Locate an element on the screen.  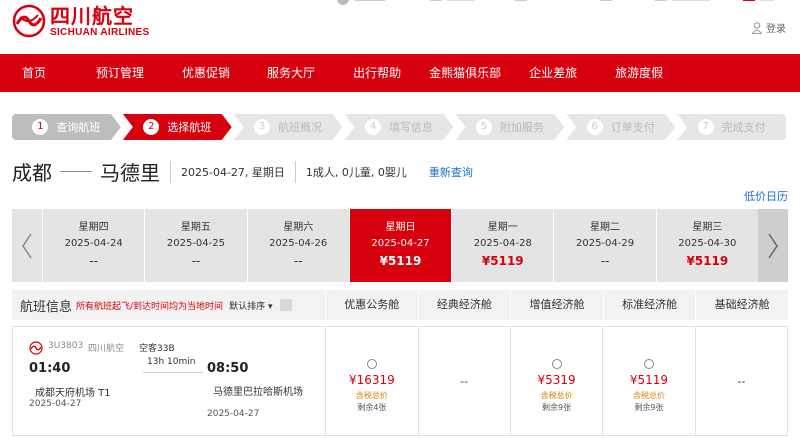
low-price-calendar-link: 低价日历 is located at coordinates (766, 196).